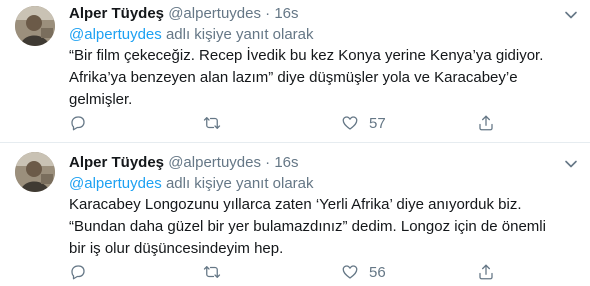 This screenshot has height=286, width=590. I want to click on tweet-text-line: gelmişler., so click(101, 99).